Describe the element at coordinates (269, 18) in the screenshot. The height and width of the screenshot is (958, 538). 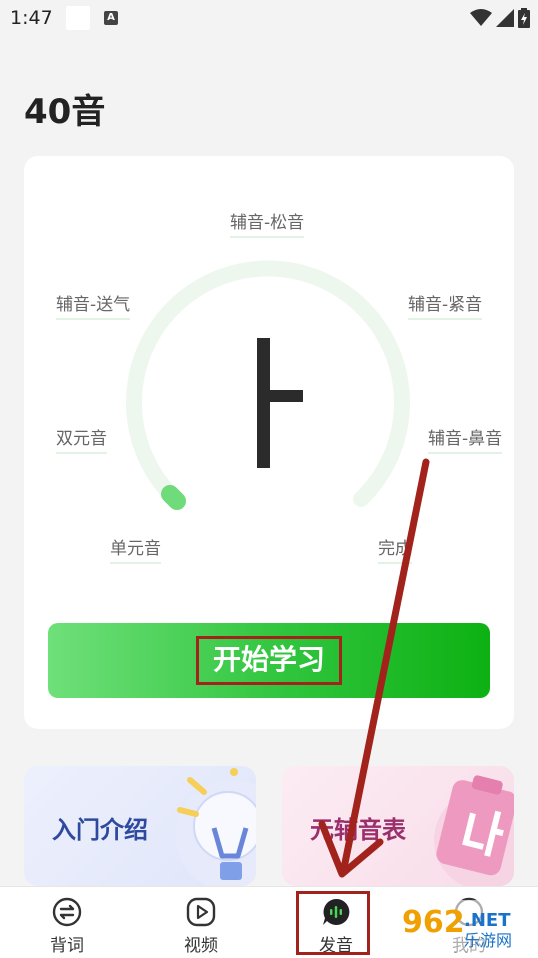
I see `status-bar: 1:47 A` at that location.